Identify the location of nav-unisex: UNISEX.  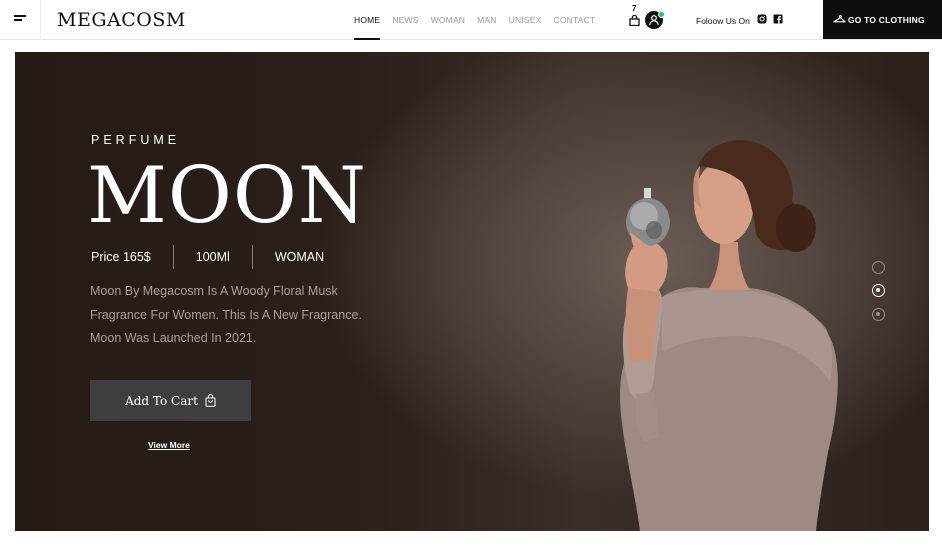
(525, 20).